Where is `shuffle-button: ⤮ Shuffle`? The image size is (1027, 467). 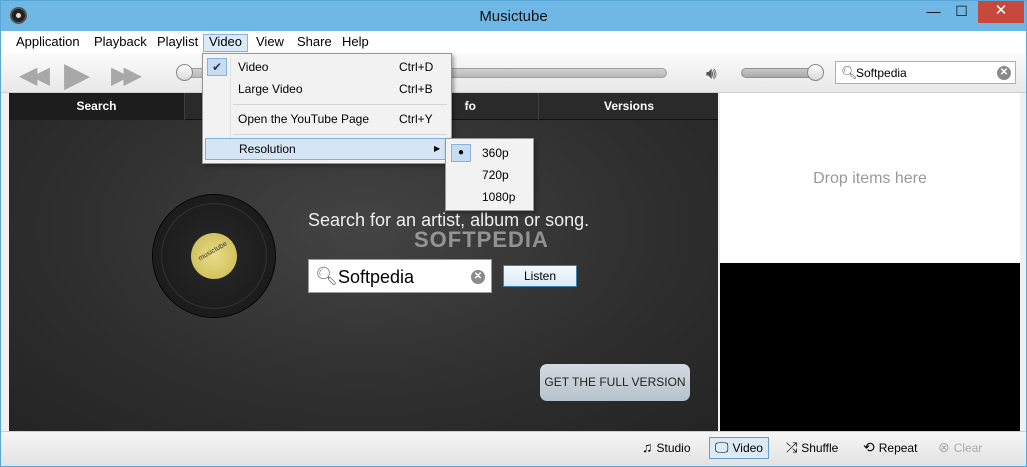 shuffle-button: ⤮ Shuffle is located at coordinates (812, 448).